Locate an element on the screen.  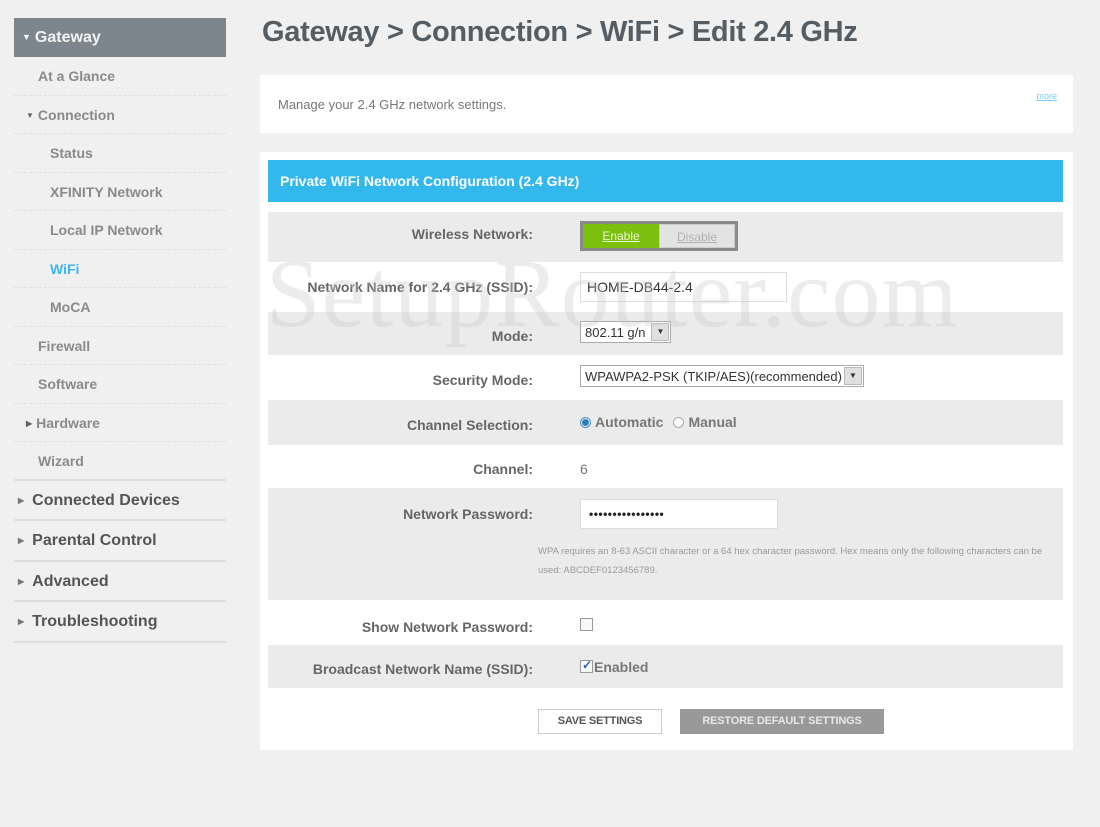
disable-button: Disable is located at coordinates (697, 236).